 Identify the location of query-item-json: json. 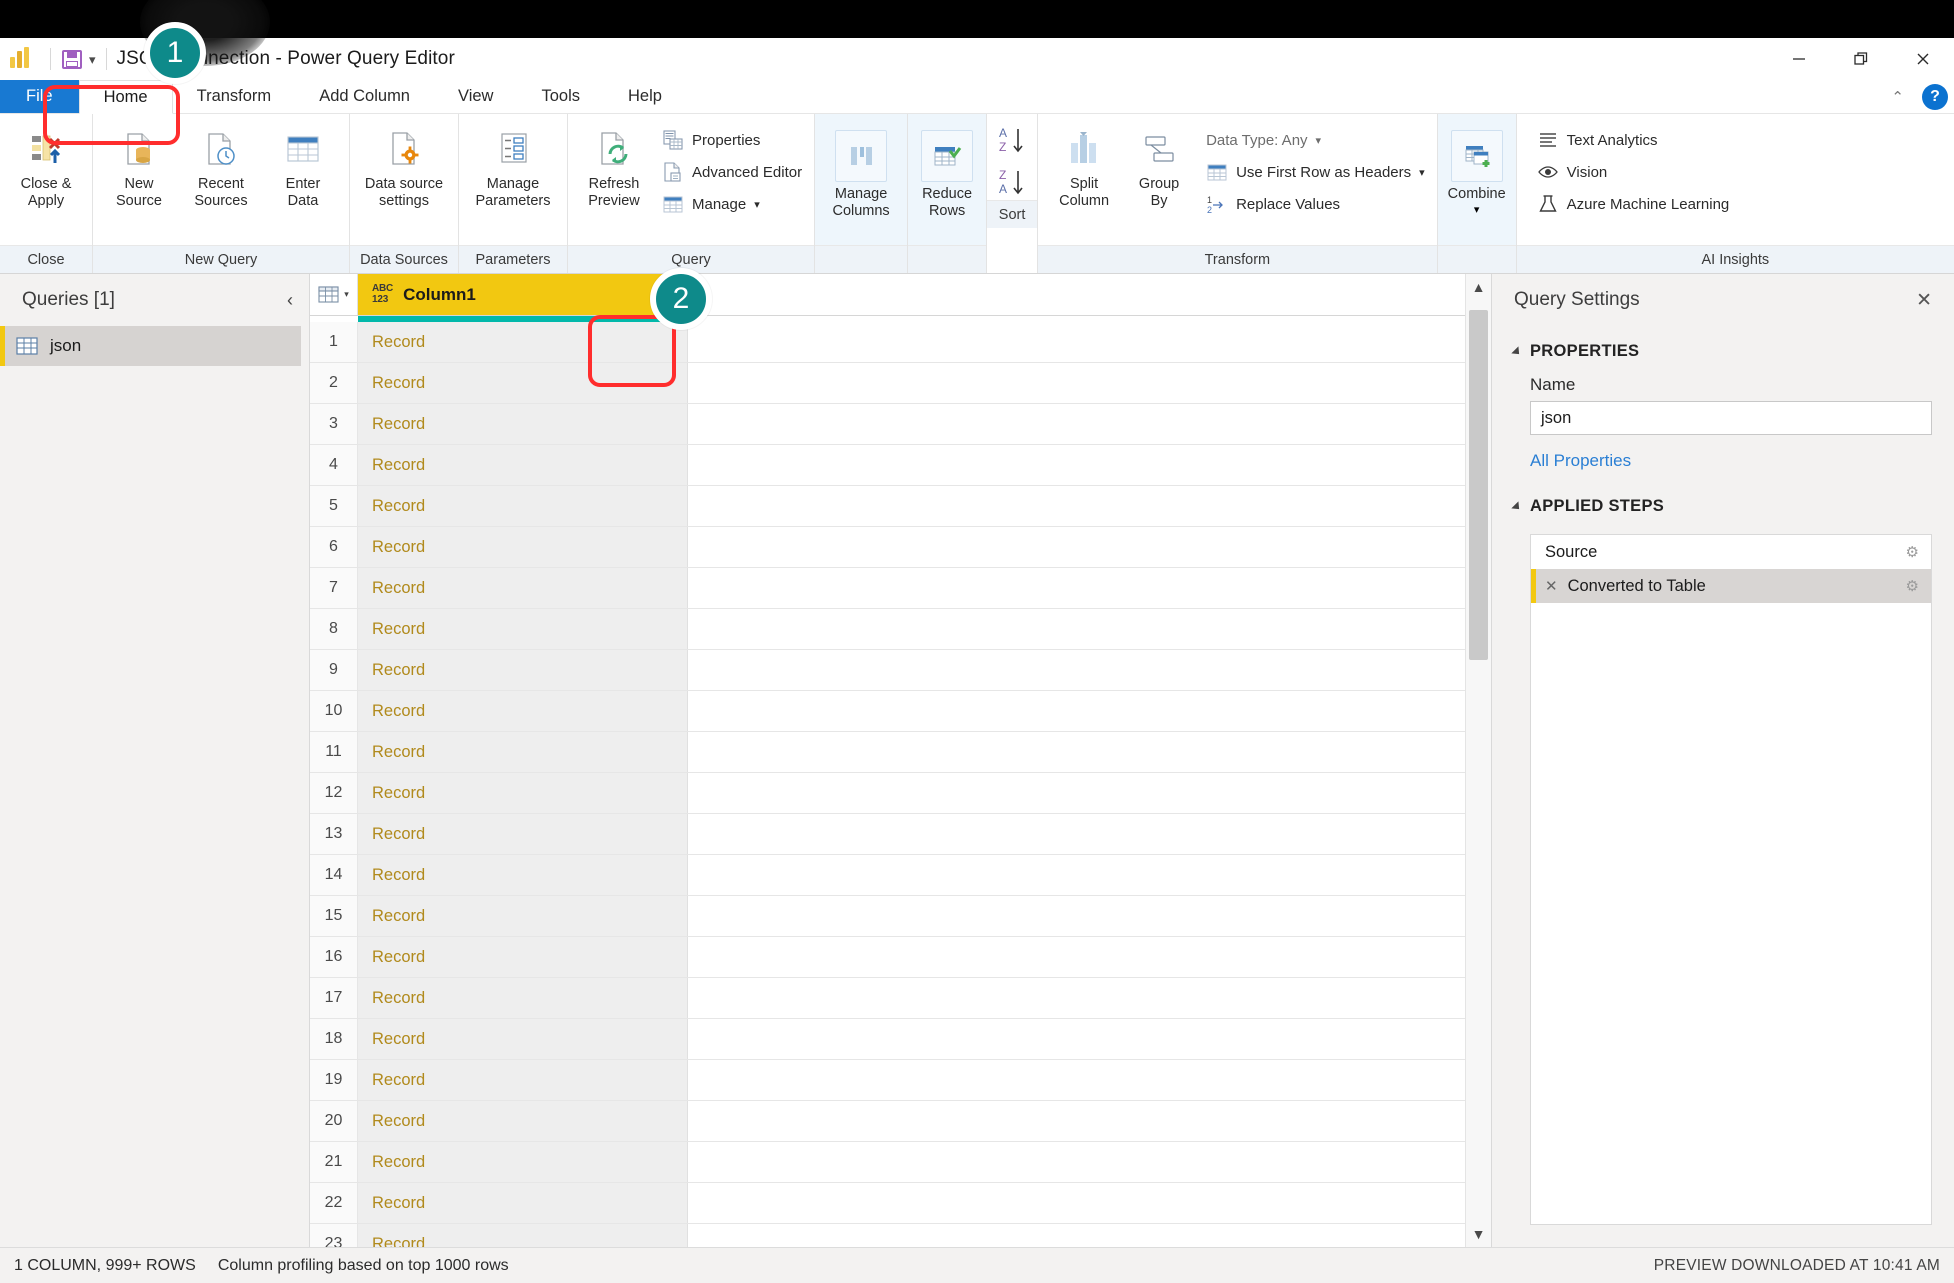
(150, 346).